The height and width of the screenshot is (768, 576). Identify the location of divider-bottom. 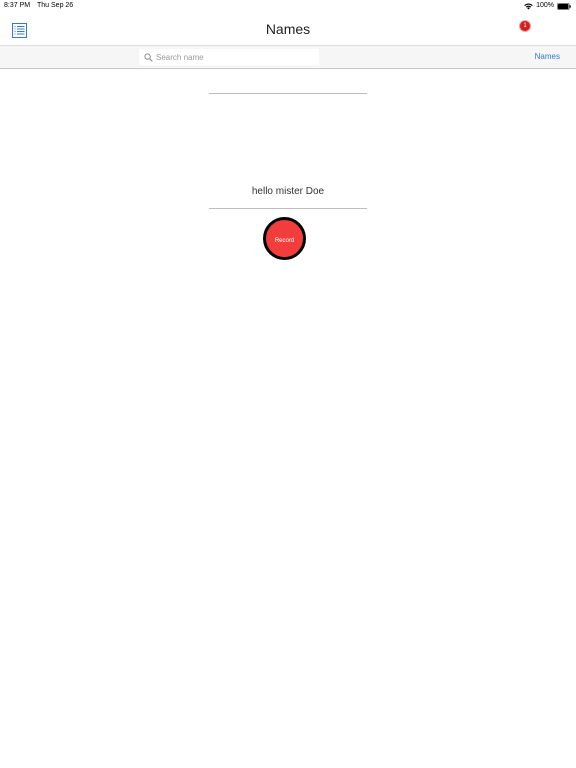
(288, 208).